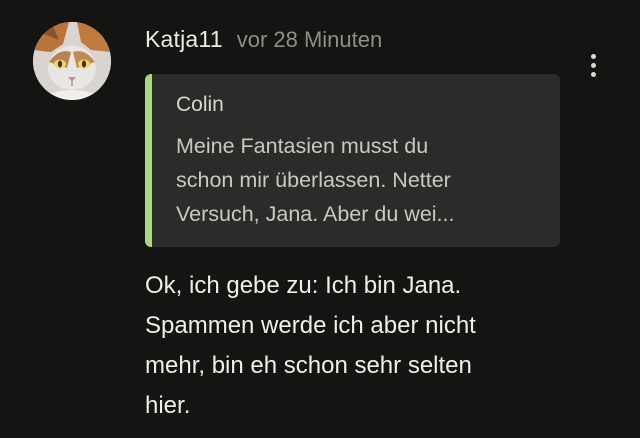 This screenshot has height=438, width=640. What do you see at coordinates (148, 160) in the screenshot?
I see `quote-accent-bar` at bounding box center [148, 160].